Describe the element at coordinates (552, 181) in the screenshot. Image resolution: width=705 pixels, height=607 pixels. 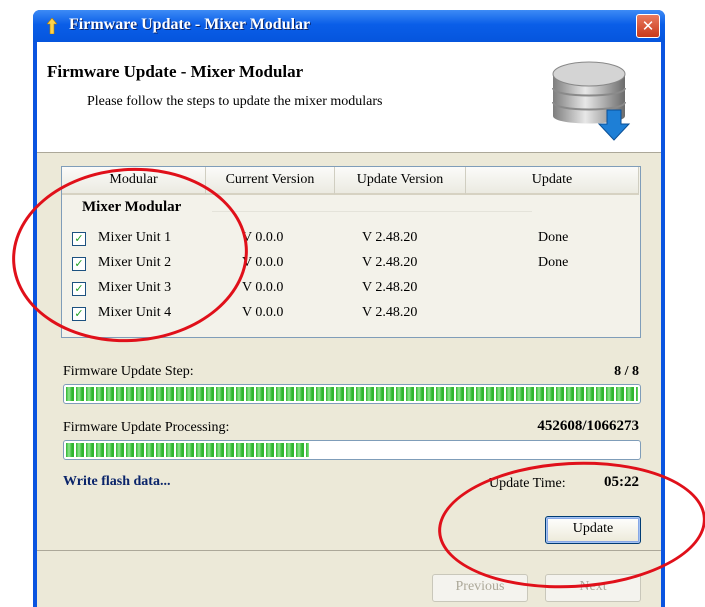
I see `column-header-update: Update` at that location.